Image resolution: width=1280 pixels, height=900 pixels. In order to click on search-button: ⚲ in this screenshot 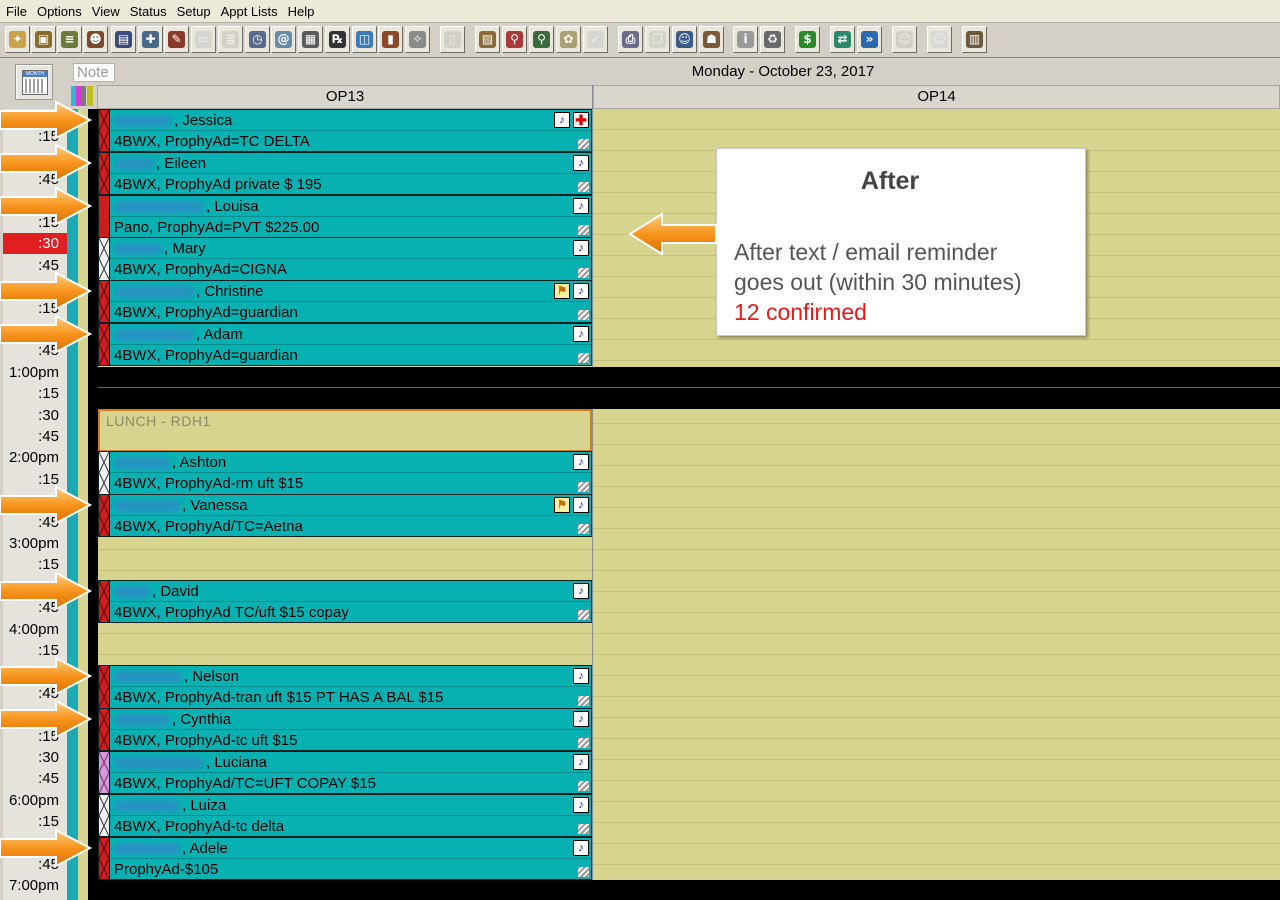, I will do `click(514, 39)`.